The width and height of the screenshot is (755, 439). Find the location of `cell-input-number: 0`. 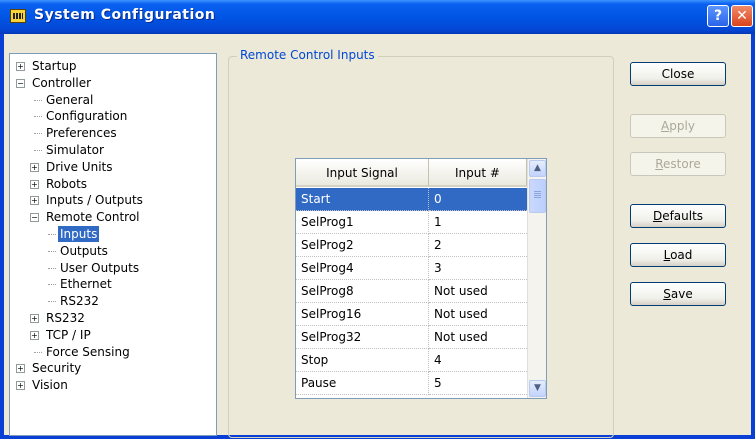

cell-input-number: 0 is located at coordinates (478, 199).